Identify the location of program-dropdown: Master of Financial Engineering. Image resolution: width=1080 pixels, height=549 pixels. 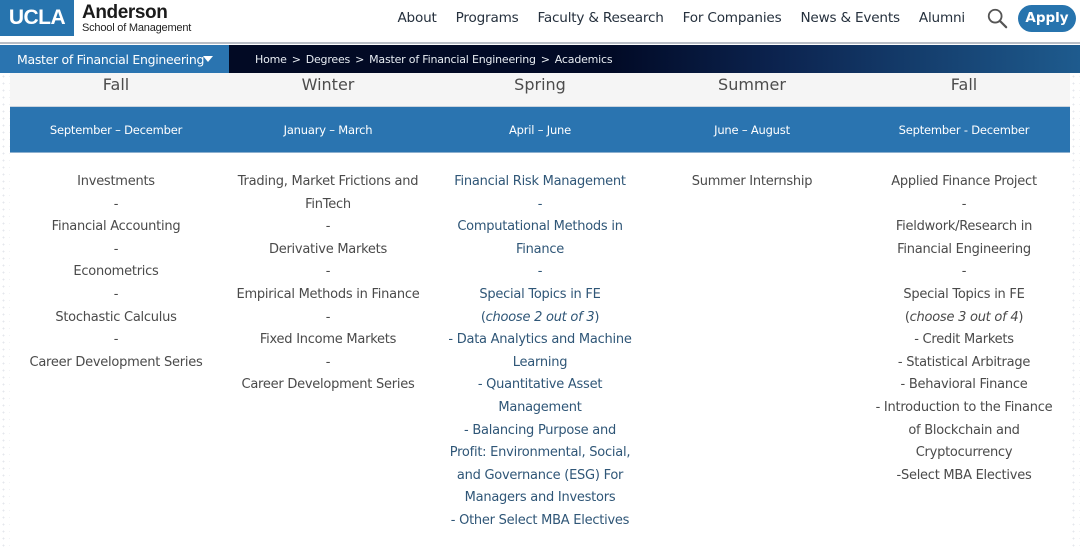
(114, 59).